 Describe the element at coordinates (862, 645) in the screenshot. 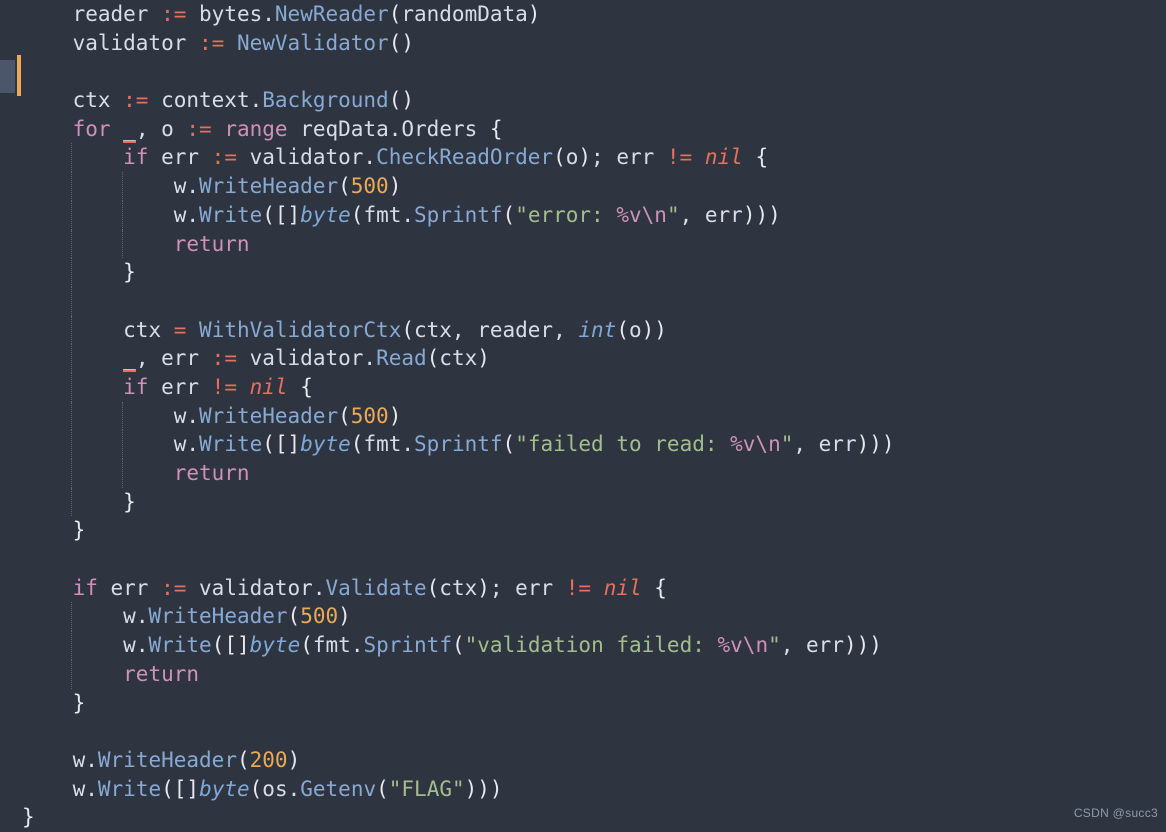

I see `code-token: )))` at that location.